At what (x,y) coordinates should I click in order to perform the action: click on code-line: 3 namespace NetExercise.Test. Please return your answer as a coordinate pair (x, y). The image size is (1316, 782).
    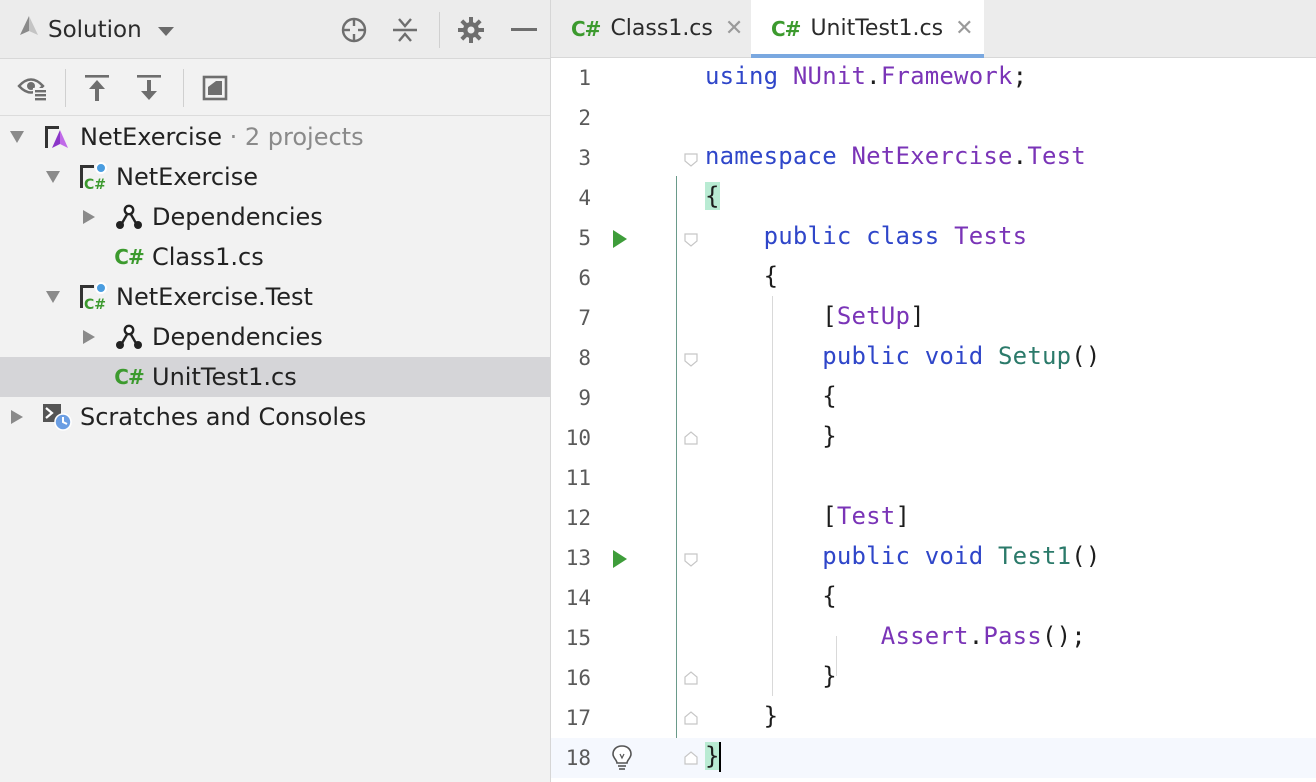
    Looking at the image, I should click on (933, 158).